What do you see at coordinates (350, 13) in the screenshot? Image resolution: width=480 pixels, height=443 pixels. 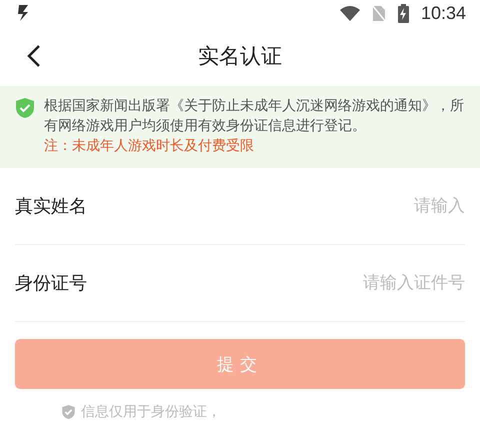 I see `wifi-icon` at bounding box center [350, 13].